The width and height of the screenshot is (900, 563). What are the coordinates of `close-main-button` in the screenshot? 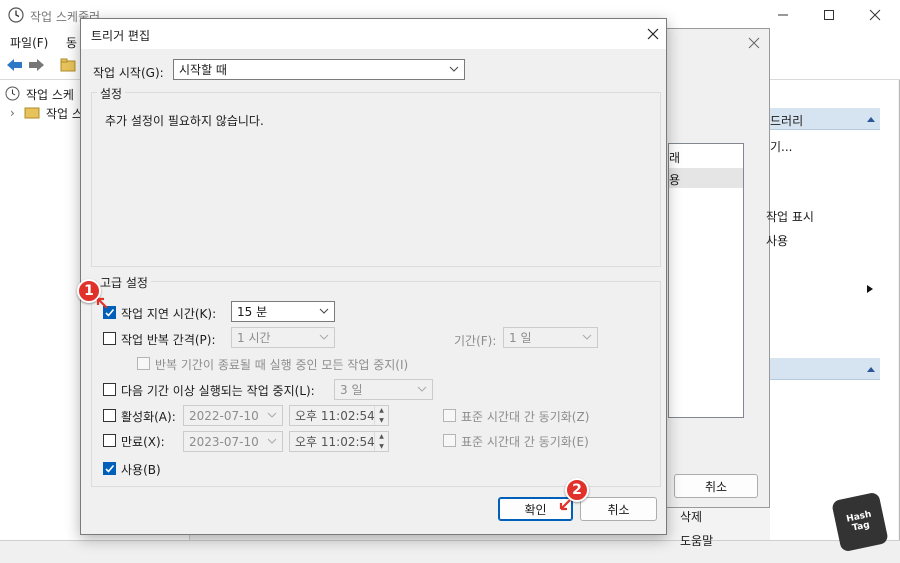 It's located at (875, 15).